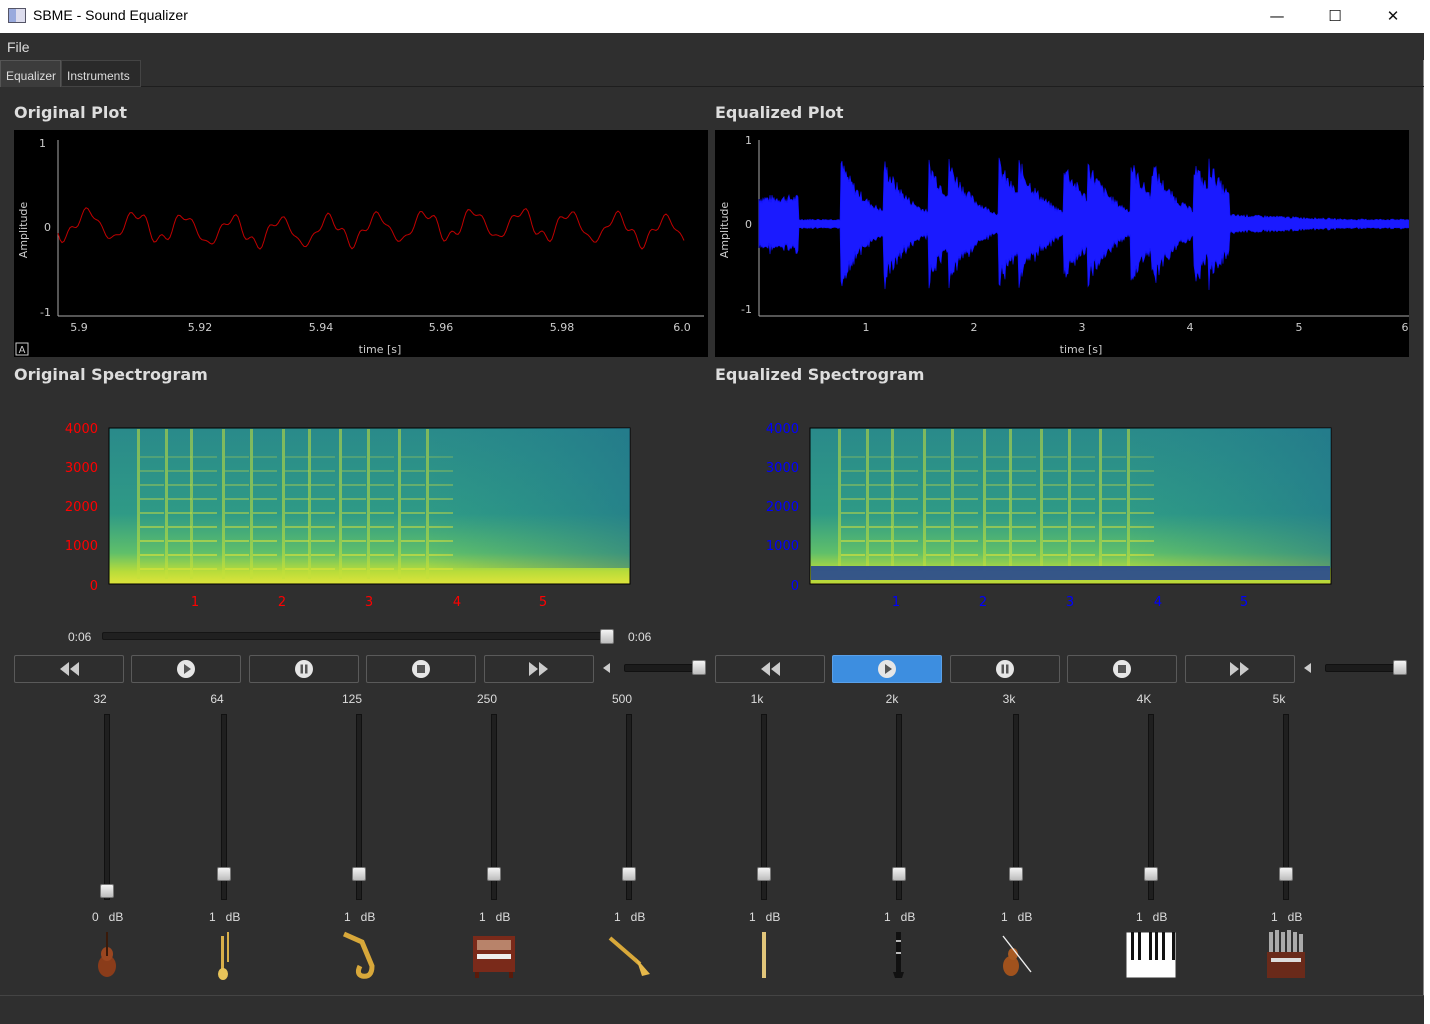 The image size is (1430, 1024). I want to click on tab-instruments: Instruments, so click(101, 73).